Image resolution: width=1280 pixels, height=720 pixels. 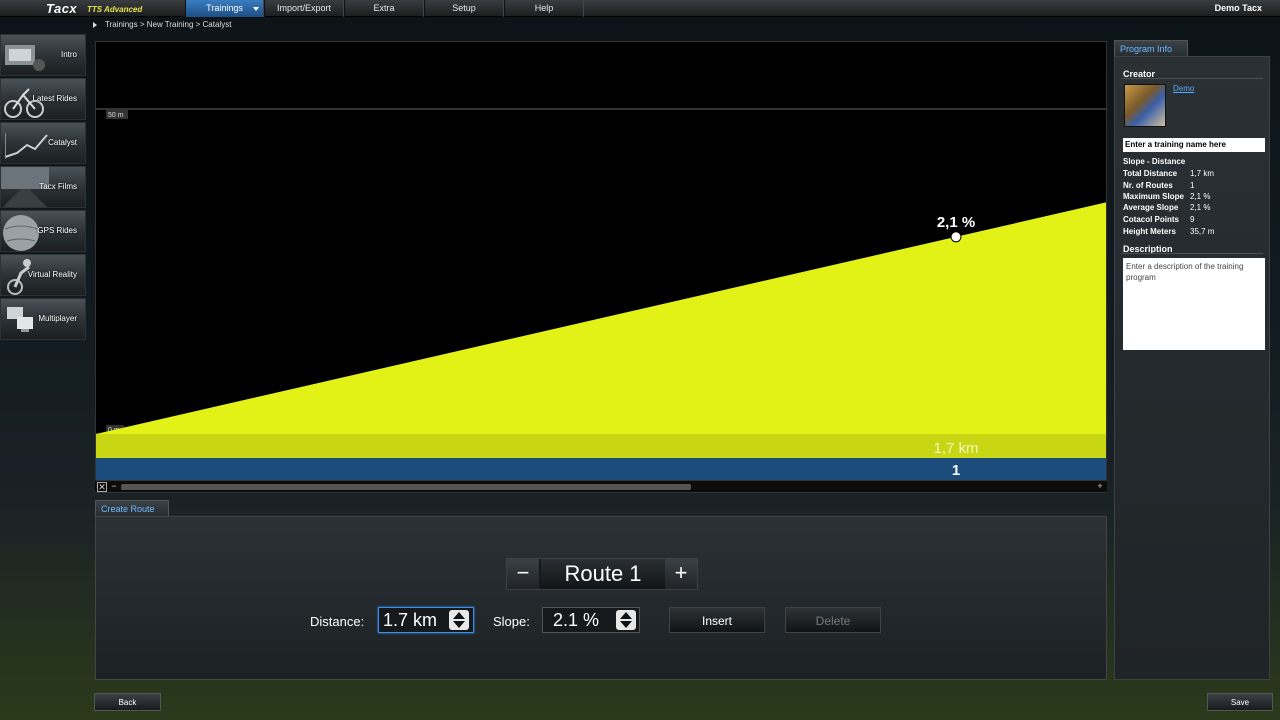 What do you see at coordinates (25, 58) in the screenshot?
I see `trainer-icon` at bounding box center [25, 58].